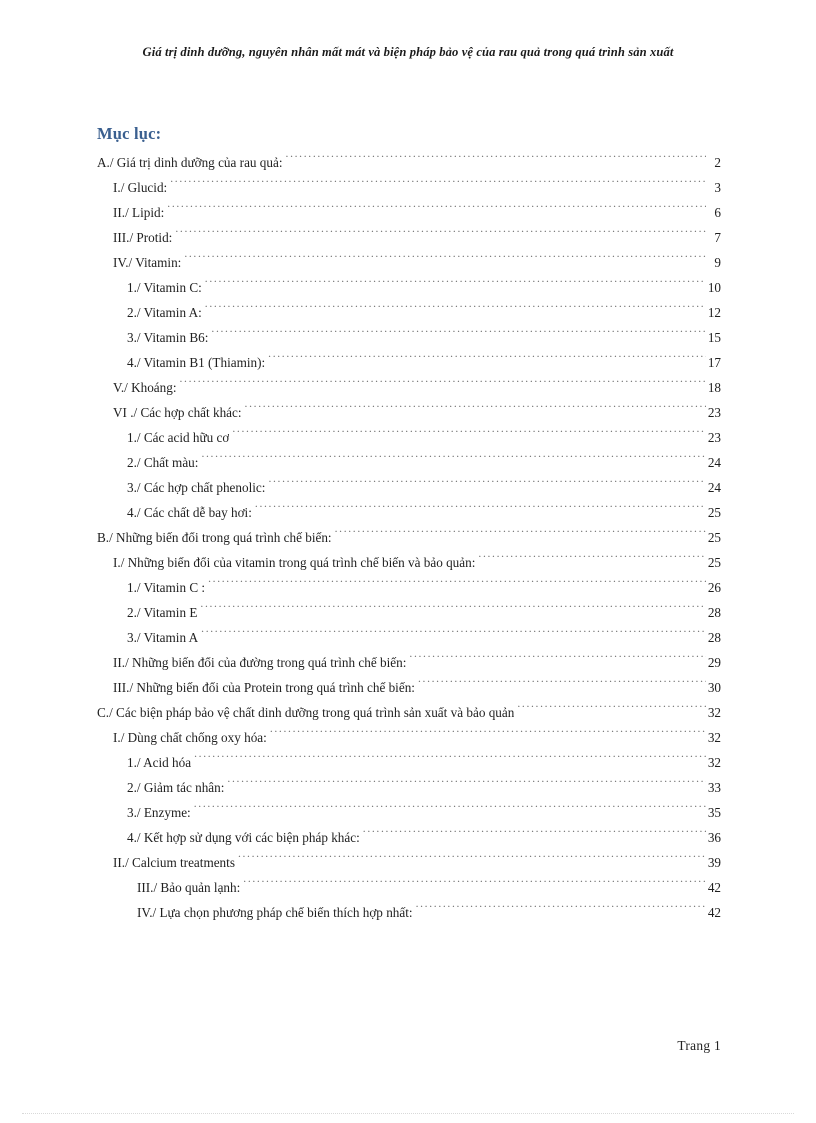  Describe the element at coordinates (714, 862) in the screenshot. I see `toc-entry-page-number: 39` at that location.